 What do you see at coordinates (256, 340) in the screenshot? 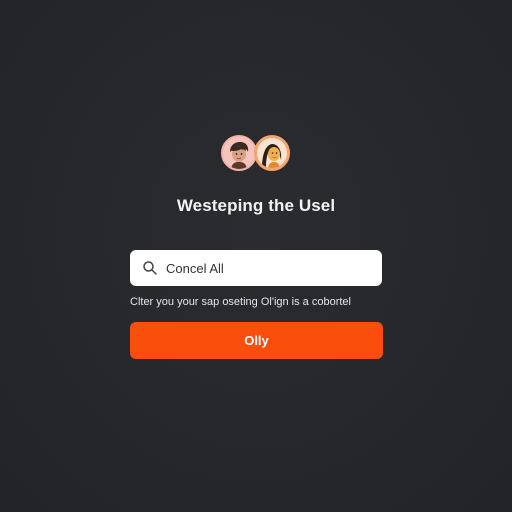
I see `primary-button: Olly` at bounding box center [256, 340].